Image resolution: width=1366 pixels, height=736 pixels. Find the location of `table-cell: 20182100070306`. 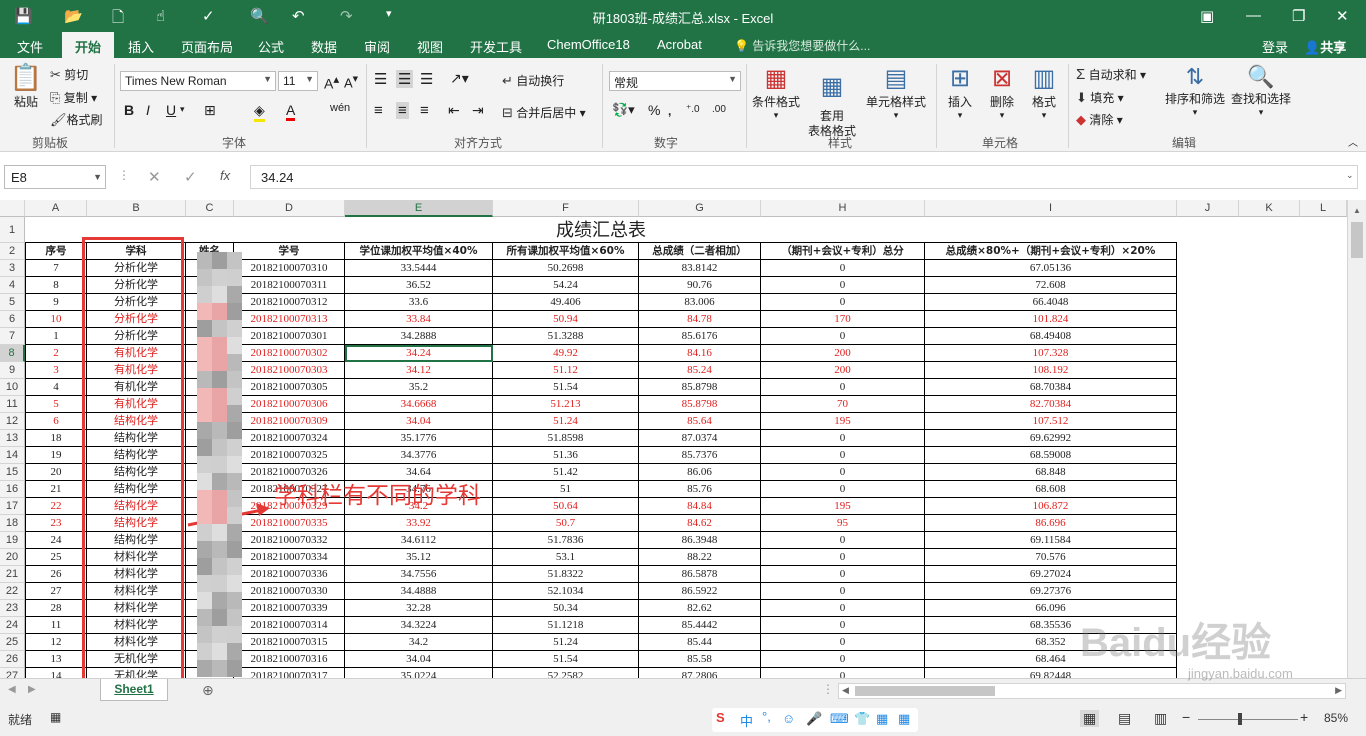

table-cell: 20182100070306 is located at coordinates (289, 404).